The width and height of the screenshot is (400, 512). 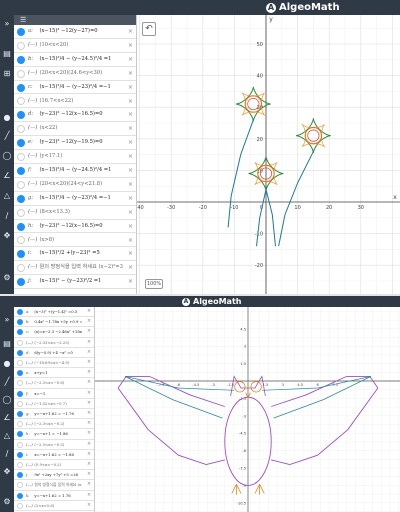 I want to click on expression-text: (16.7<x<22), so click(x=81, y=102).